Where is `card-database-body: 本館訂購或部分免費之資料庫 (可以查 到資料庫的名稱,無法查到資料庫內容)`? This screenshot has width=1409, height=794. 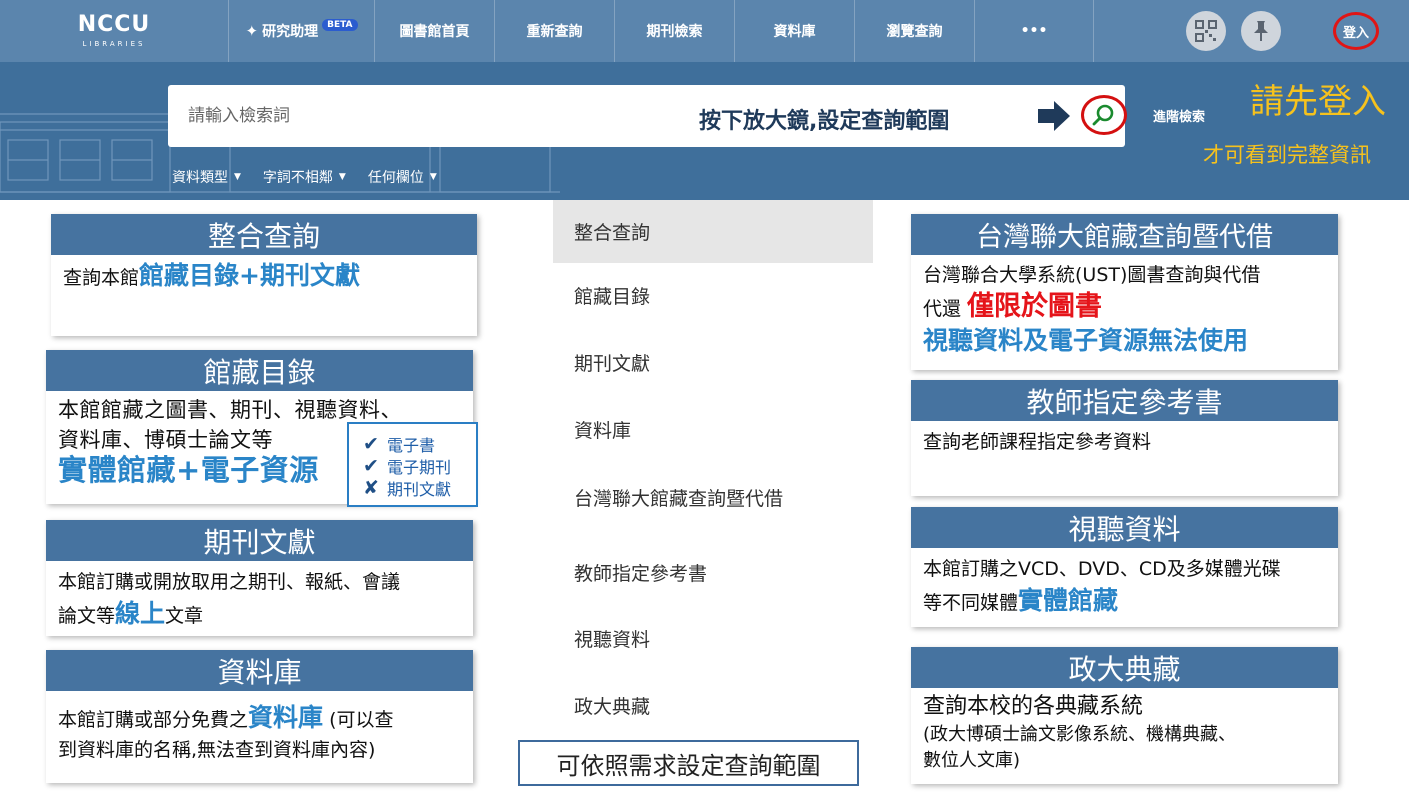
card-database-body: 本館訂購或部分免費之資料庫 (可以查 到資料庫的名稱,無法查到資料庫內容) is located at coordinates (259, 731).